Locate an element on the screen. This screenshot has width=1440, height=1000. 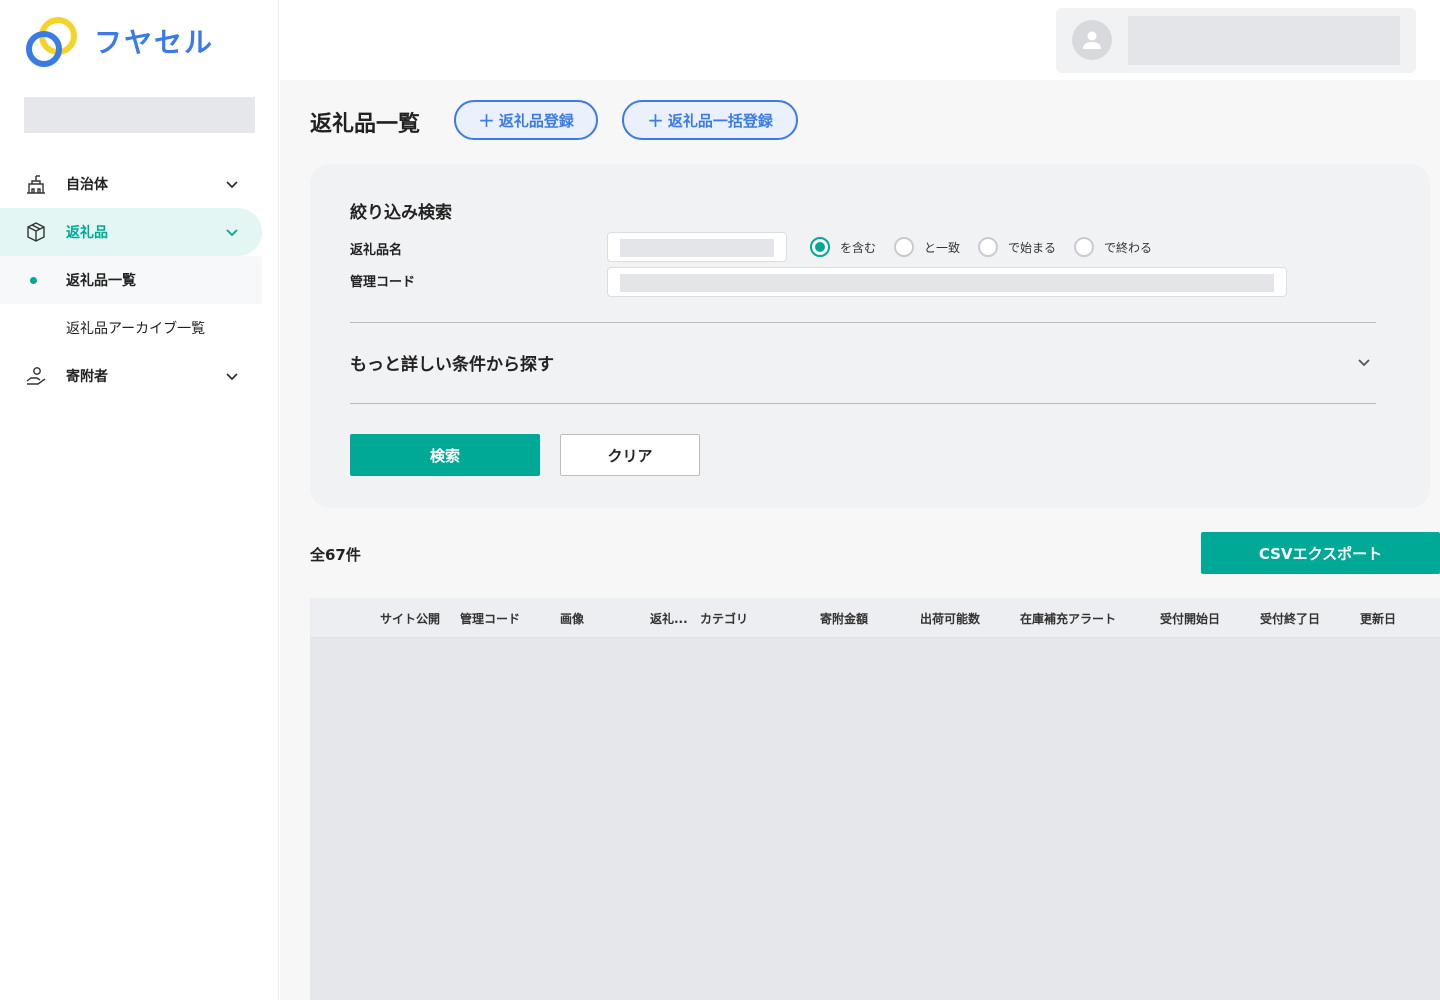
logo-mark-icon is located at coordinates (51, 42).